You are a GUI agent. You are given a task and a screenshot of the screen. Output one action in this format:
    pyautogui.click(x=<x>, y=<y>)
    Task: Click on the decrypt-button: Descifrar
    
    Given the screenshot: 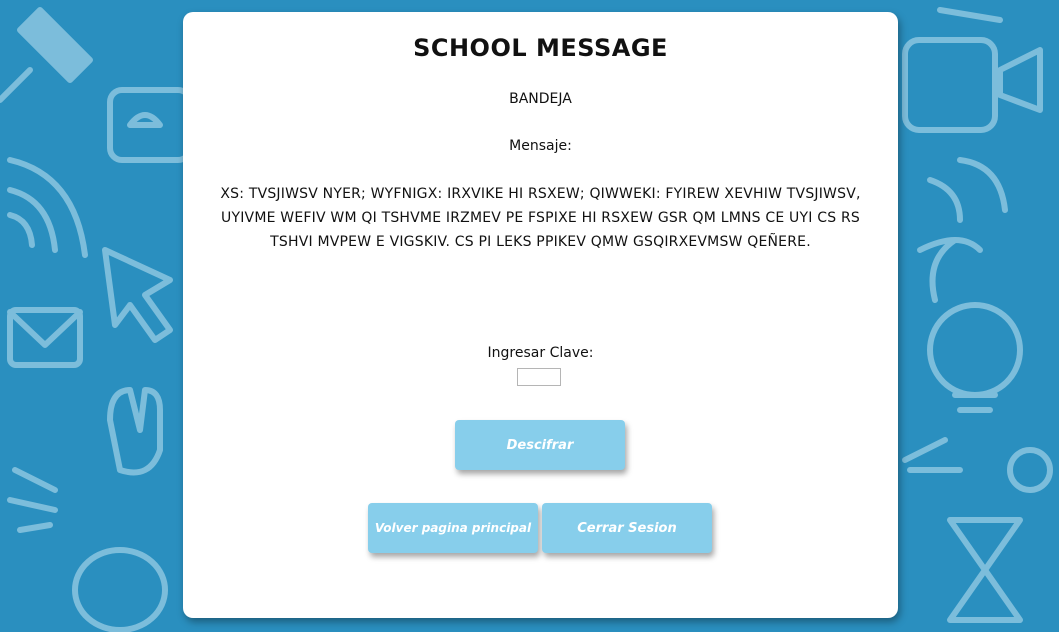 What is the action you would take?
    pyautogui.click(x=540, y=445)
    